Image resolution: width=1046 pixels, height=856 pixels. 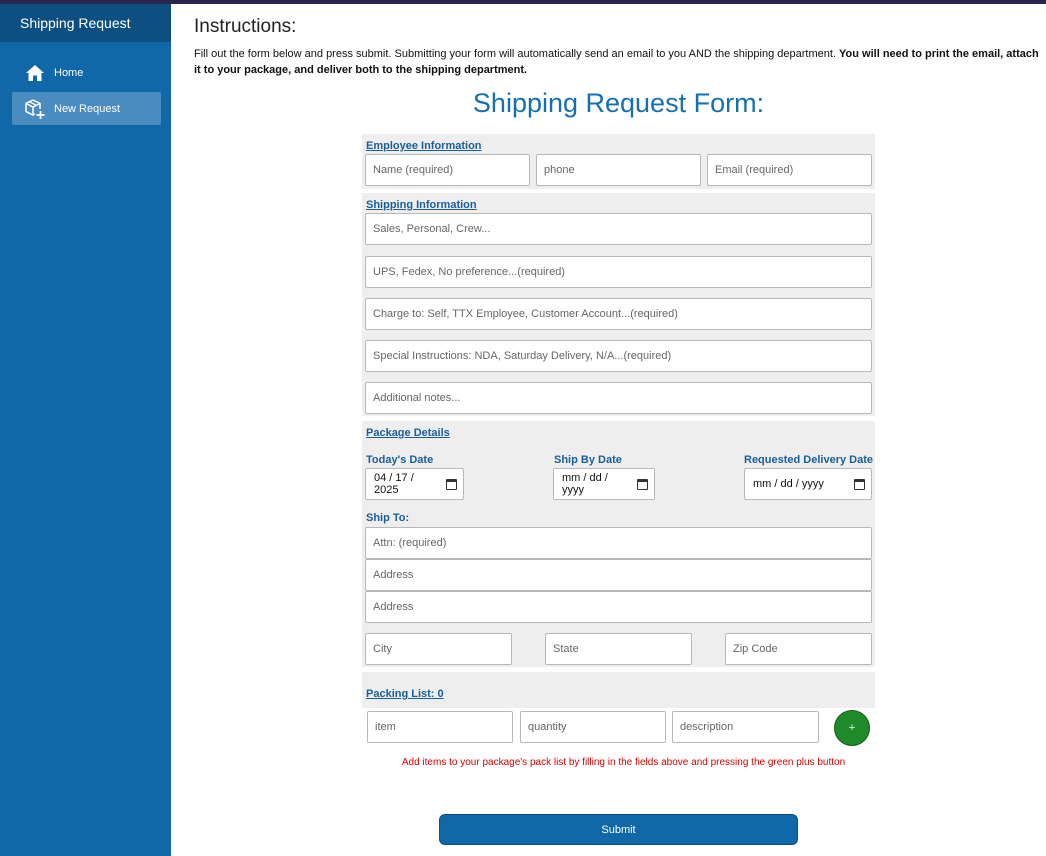 I want to click on home-icon, so click(x=35, y=73).